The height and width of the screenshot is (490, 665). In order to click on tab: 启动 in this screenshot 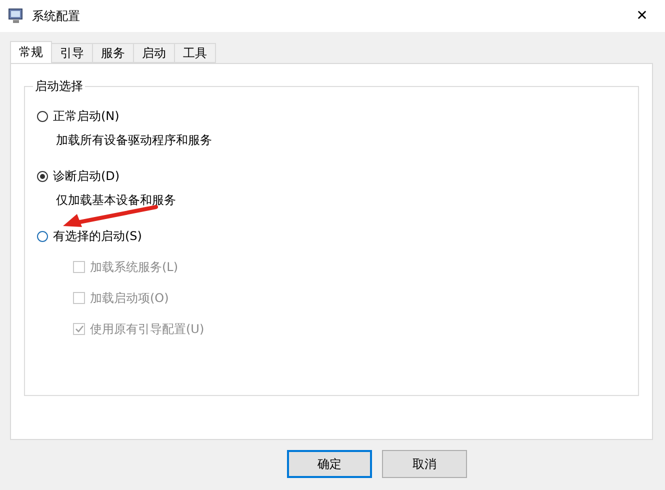, I will do `click(154, 53)`.